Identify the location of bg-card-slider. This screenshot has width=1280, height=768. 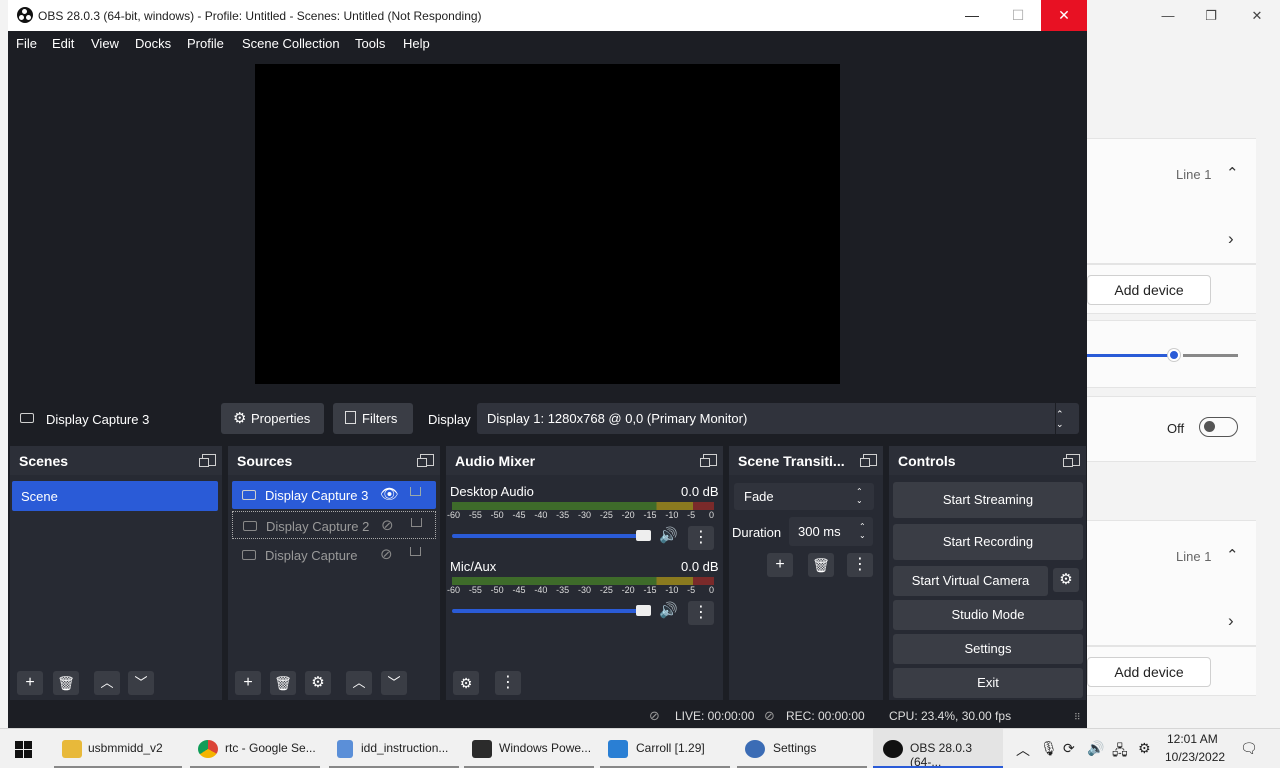
(1171, 354).